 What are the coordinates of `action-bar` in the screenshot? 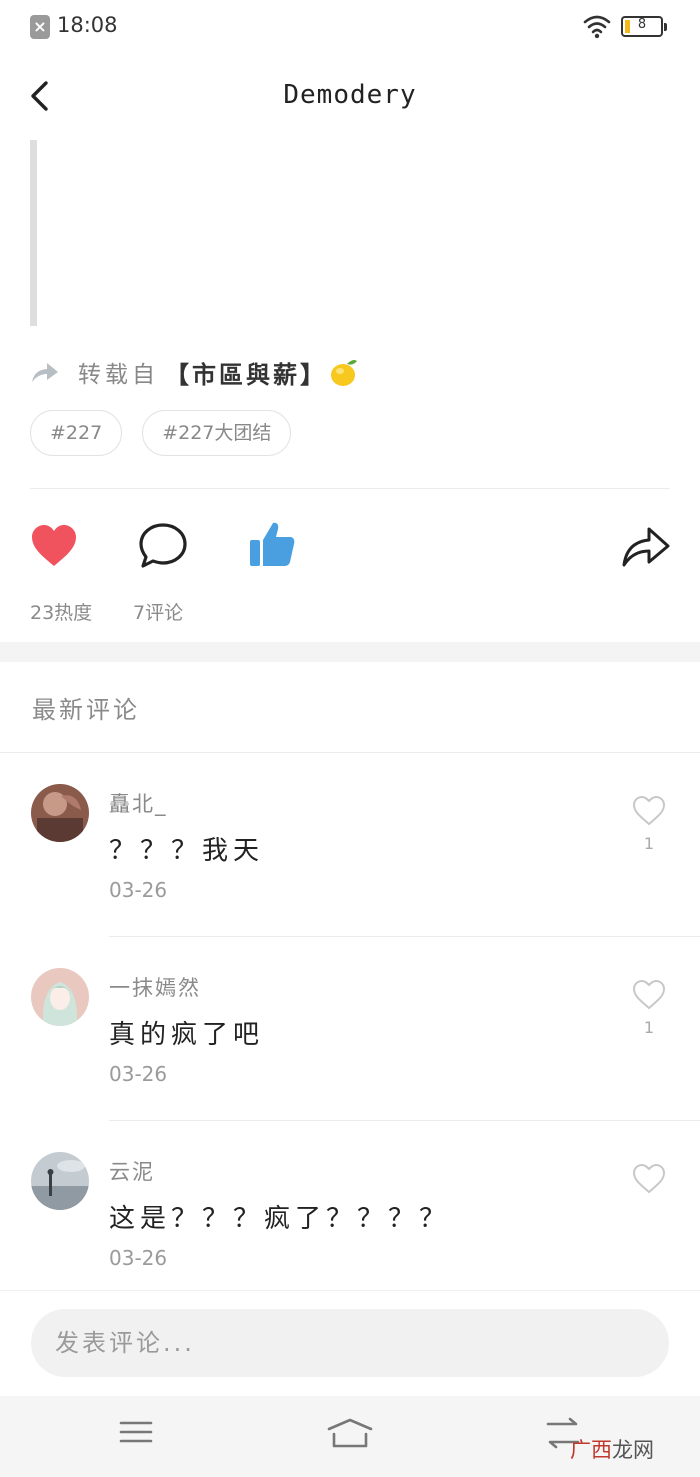 It's located at (350, 548).